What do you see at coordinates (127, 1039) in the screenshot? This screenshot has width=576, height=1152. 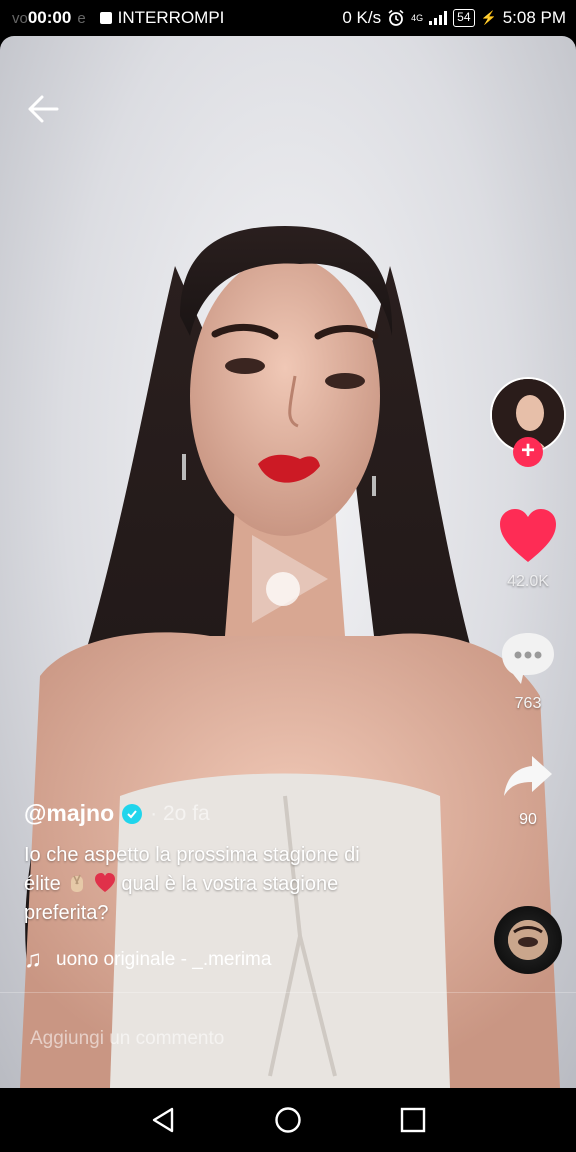 I see `add-comment-input: Aggiungi un commento` at bounding box center [127, 1039].